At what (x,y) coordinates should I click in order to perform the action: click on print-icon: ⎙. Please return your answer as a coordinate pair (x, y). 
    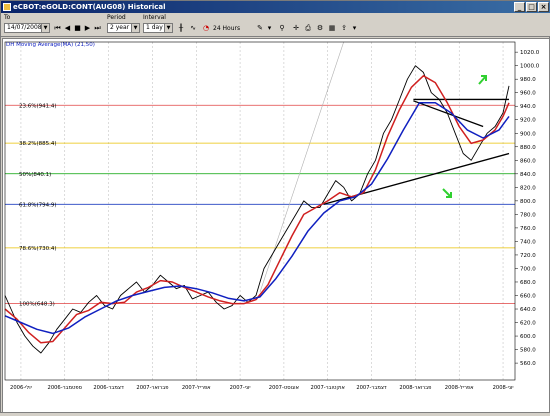
    Looking at the image, I should click on (308, 28).